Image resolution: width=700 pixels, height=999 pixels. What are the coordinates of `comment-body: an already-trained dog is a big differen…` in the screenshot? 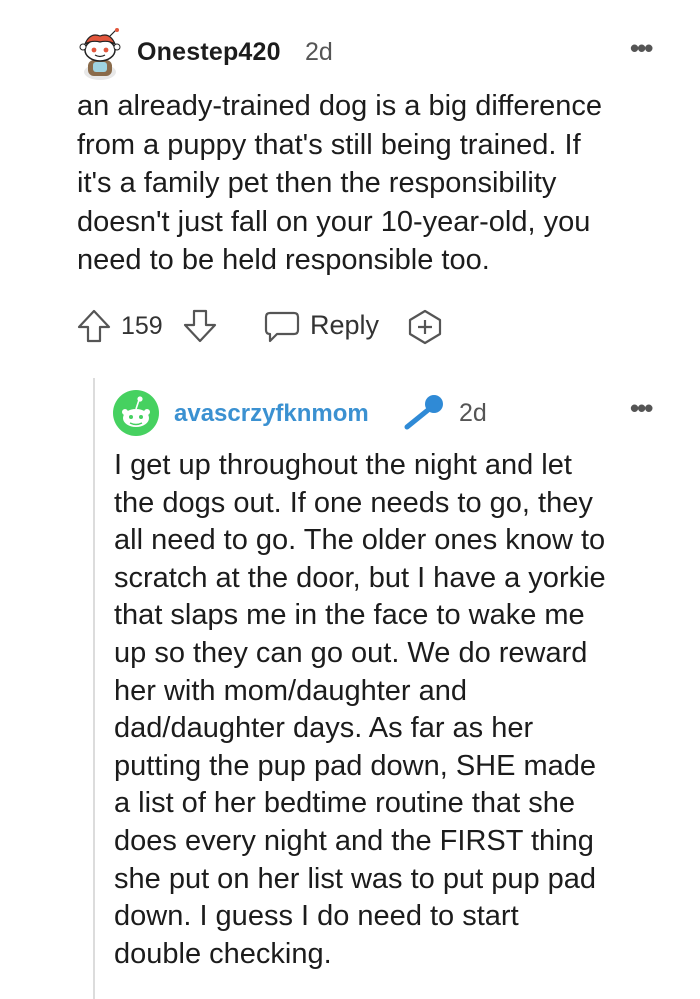 It's located at (340, 183).